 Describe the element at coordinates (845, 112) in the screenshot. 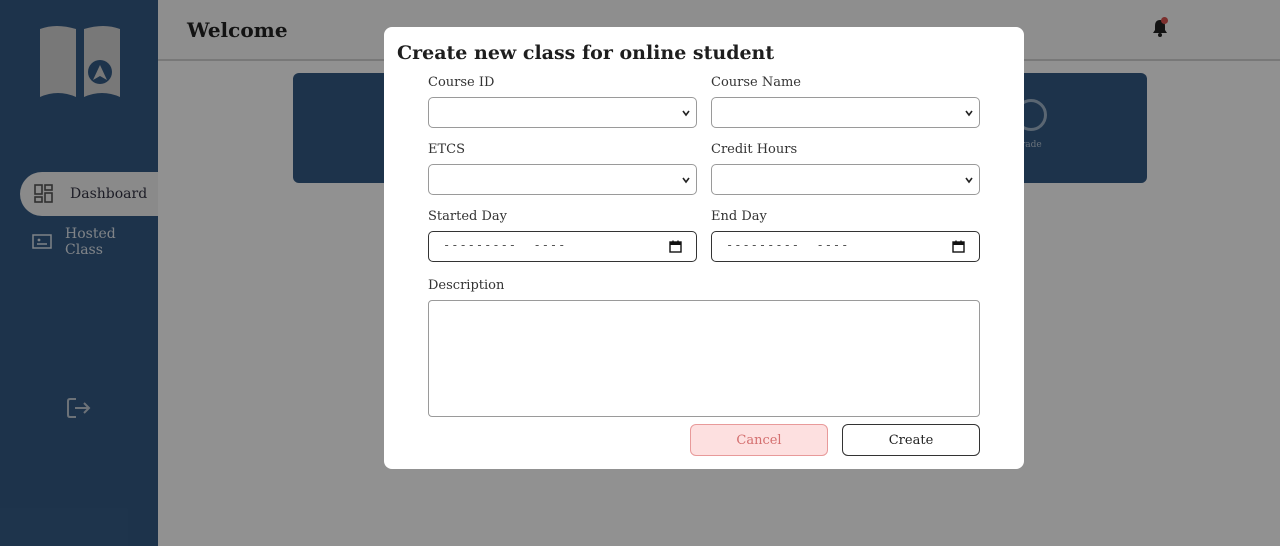

I see `course-name-select` at that location.